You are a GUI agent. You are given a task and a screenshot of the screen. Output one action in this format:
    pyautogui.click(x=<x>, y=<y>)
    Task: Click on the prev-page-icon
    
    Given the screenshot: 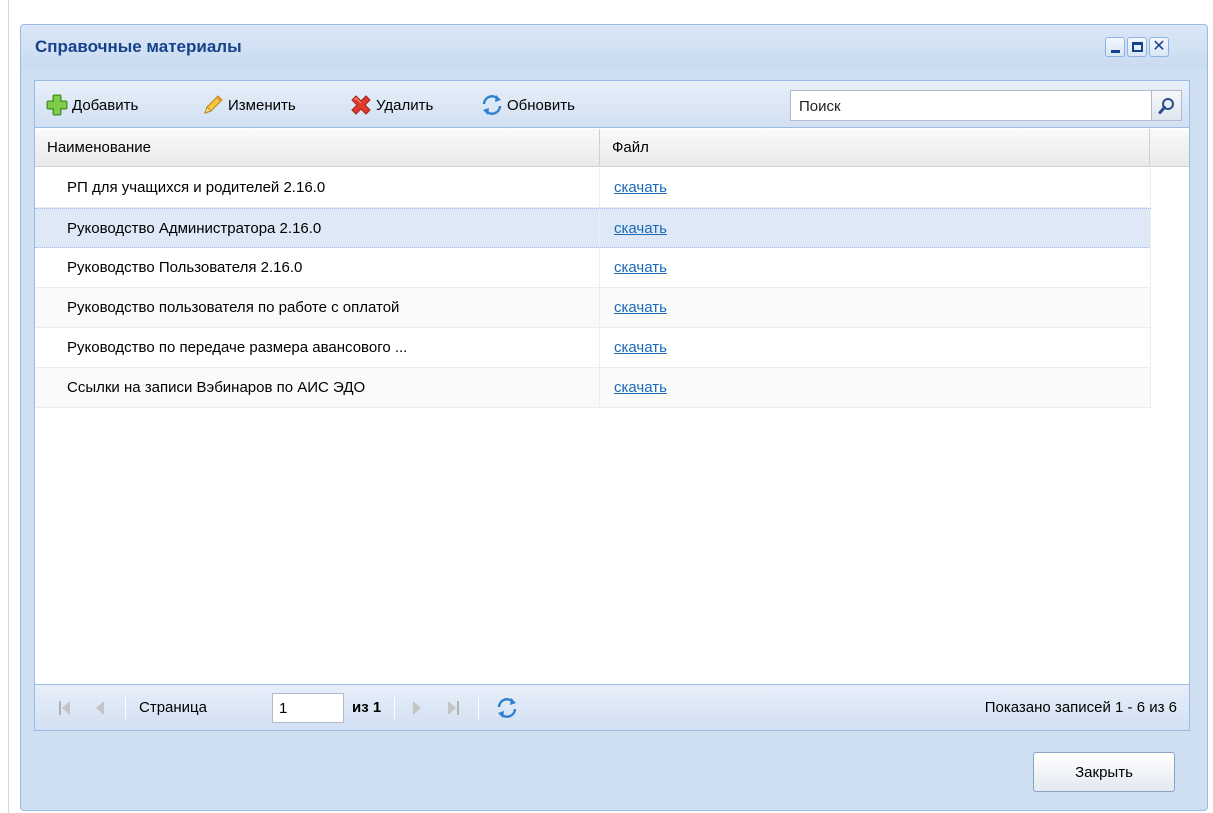 What is the action you would take?
    pyautogui.click(x=100, y=708)
    